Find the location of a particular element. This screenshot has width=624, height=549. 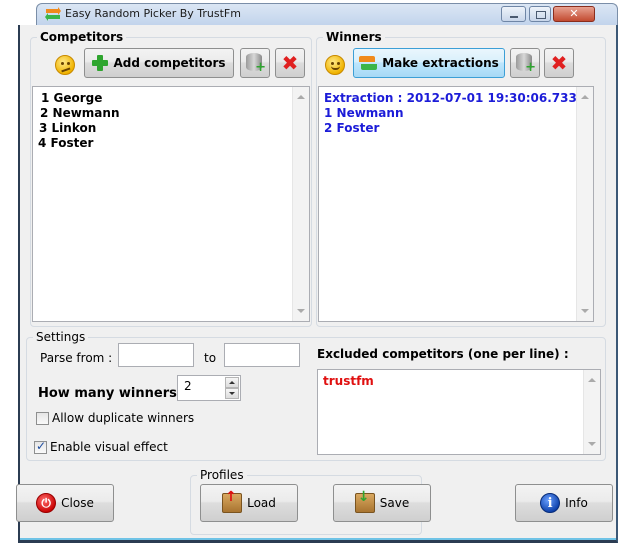

box-save-icon: ↓ is located at coordinates (364, 501).